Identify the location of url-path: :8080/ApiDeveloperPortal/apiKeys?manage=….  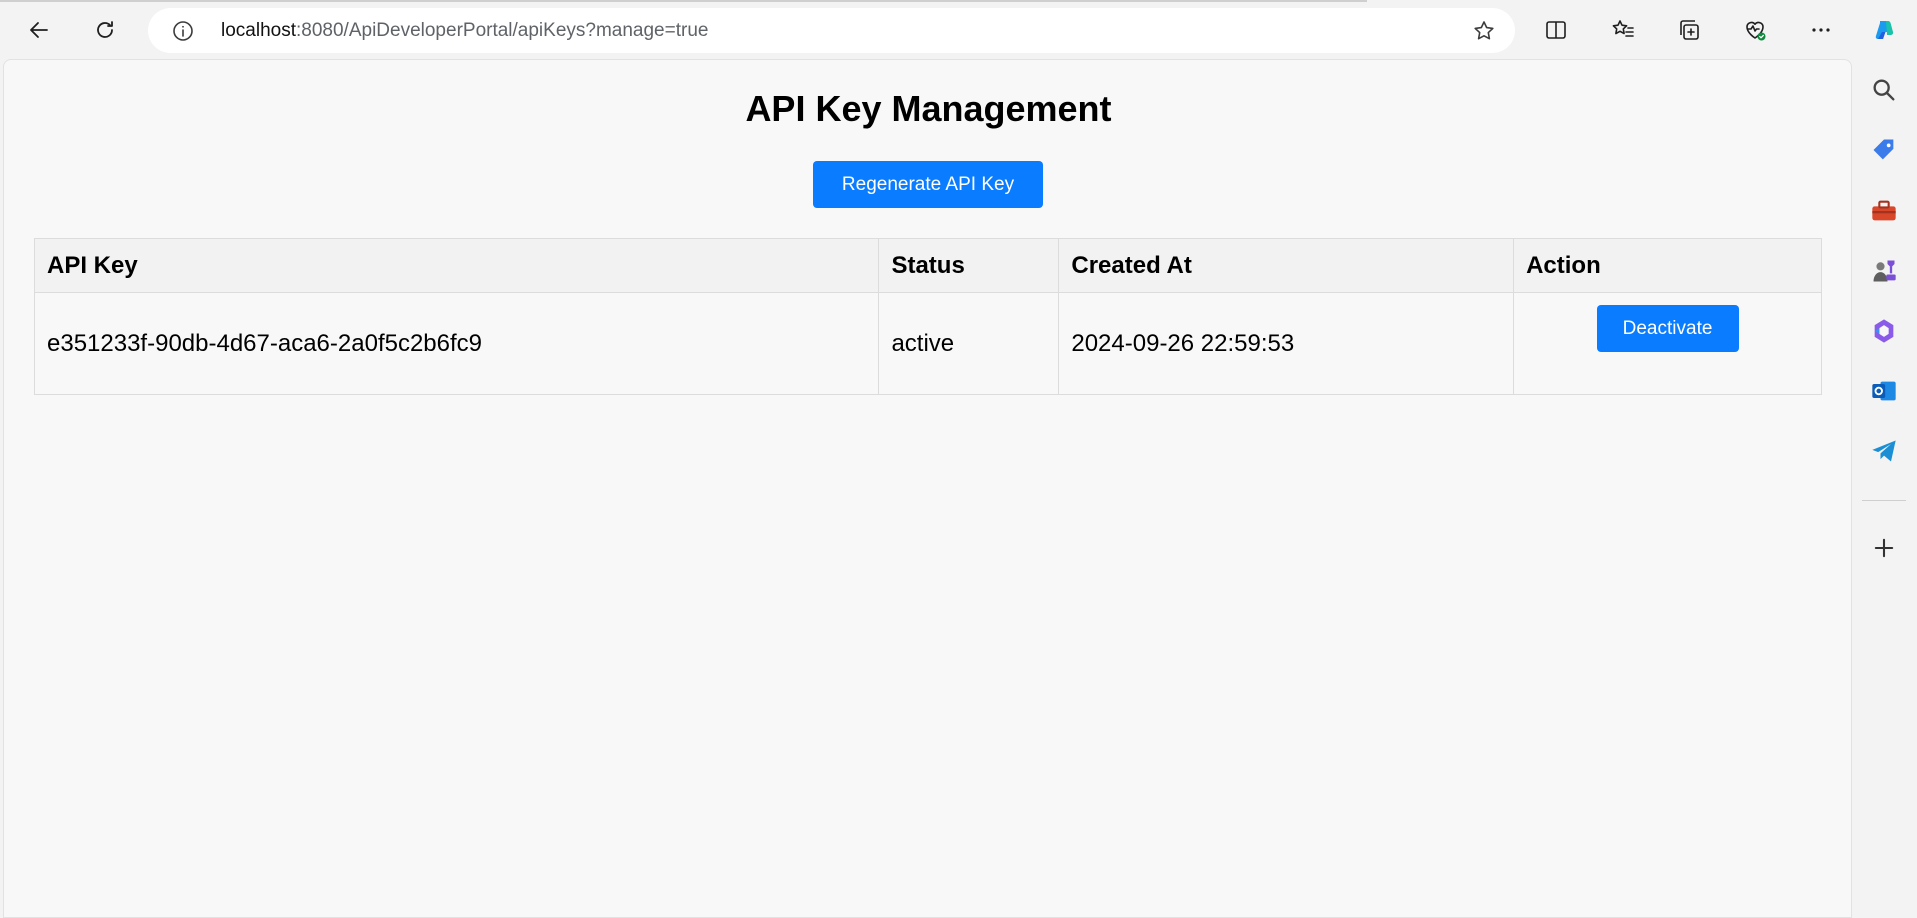
(502, 30).